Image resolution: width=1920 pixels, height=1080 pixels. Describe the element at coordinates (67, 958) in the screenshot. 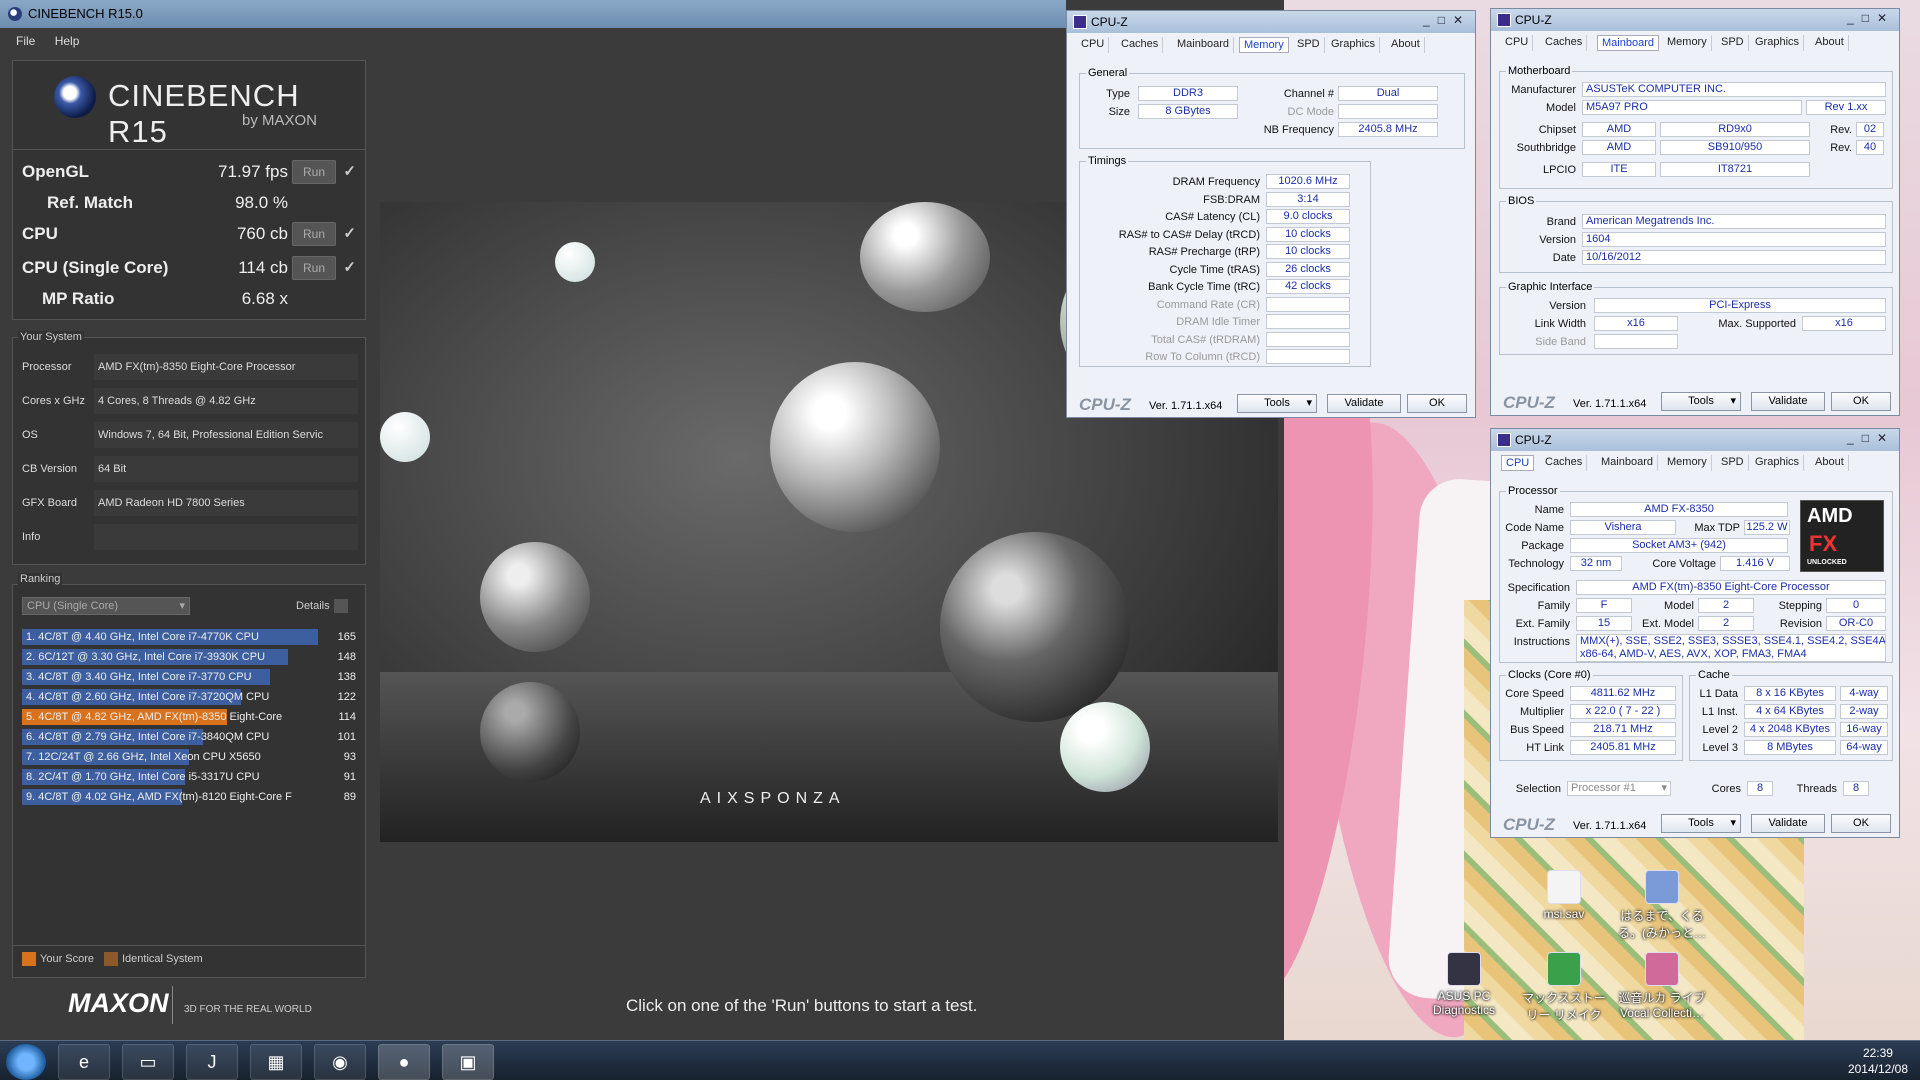

I see `legend-label: Your Score` at that location.